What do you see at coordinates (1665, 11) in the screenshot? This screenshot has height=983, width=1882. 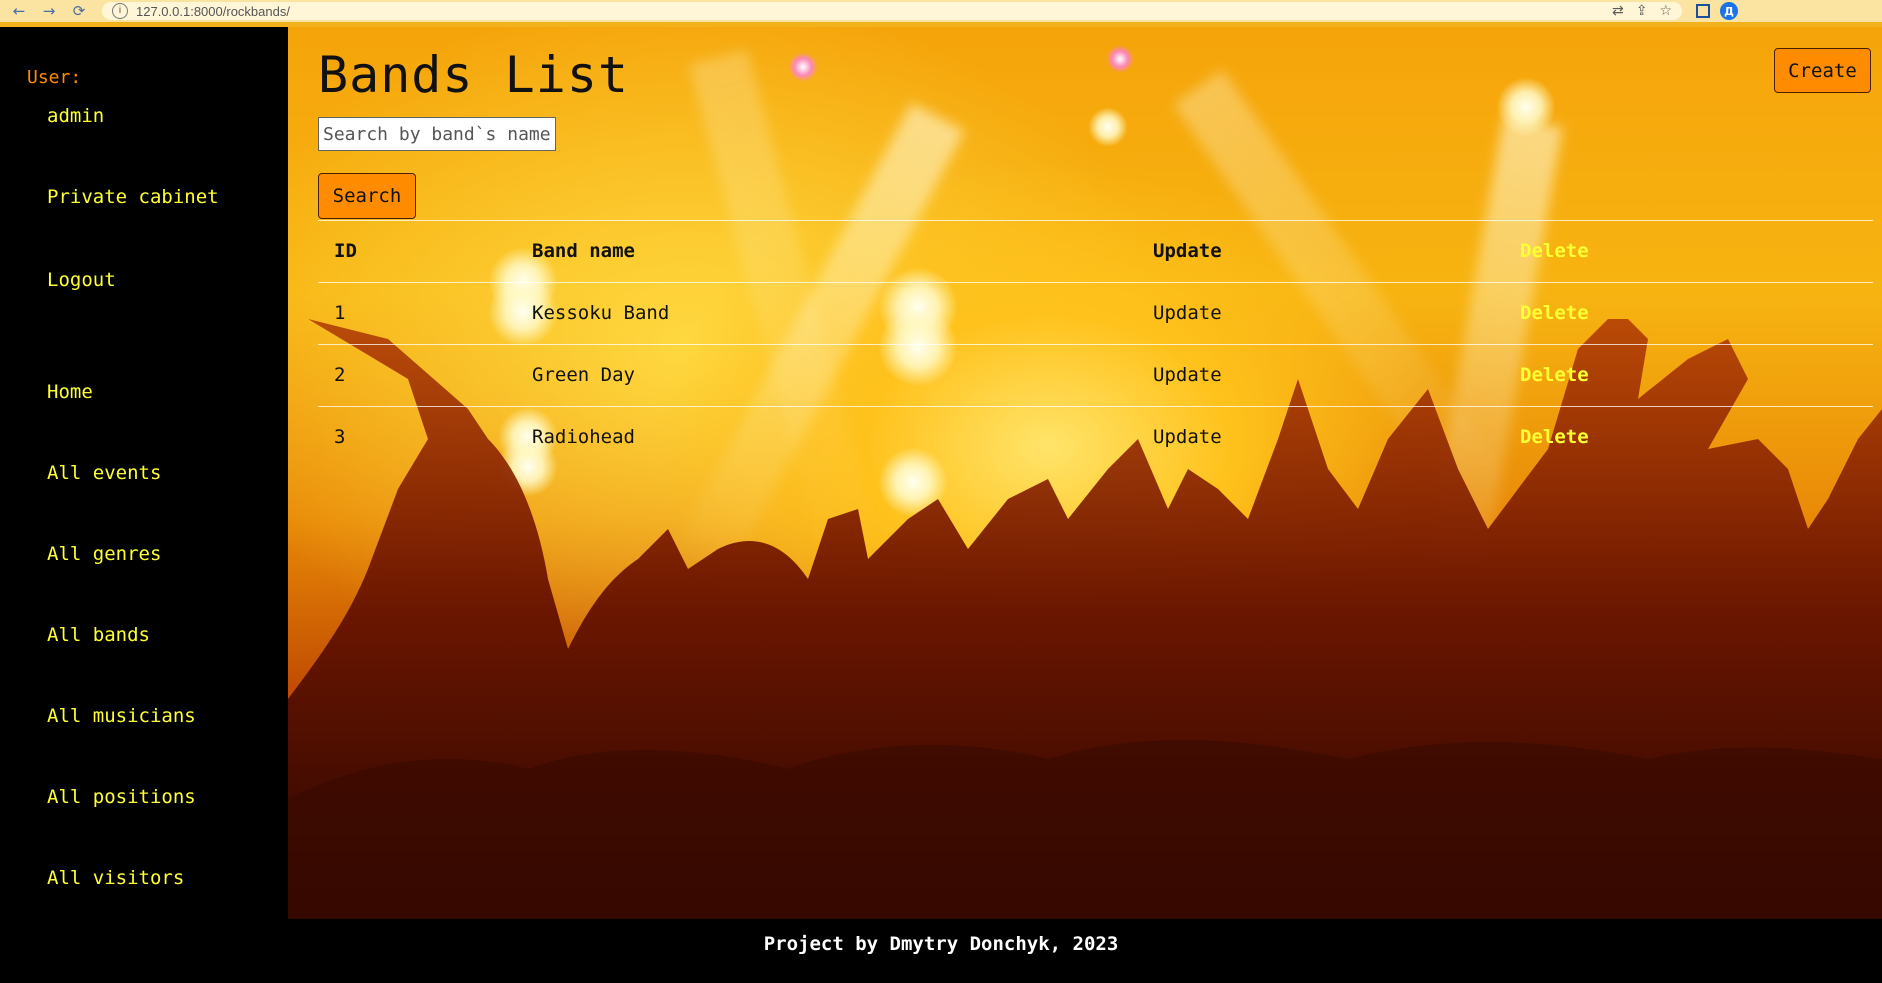 I see `bookmark-star-icon: ☆` at bounding box center [1665, 11].